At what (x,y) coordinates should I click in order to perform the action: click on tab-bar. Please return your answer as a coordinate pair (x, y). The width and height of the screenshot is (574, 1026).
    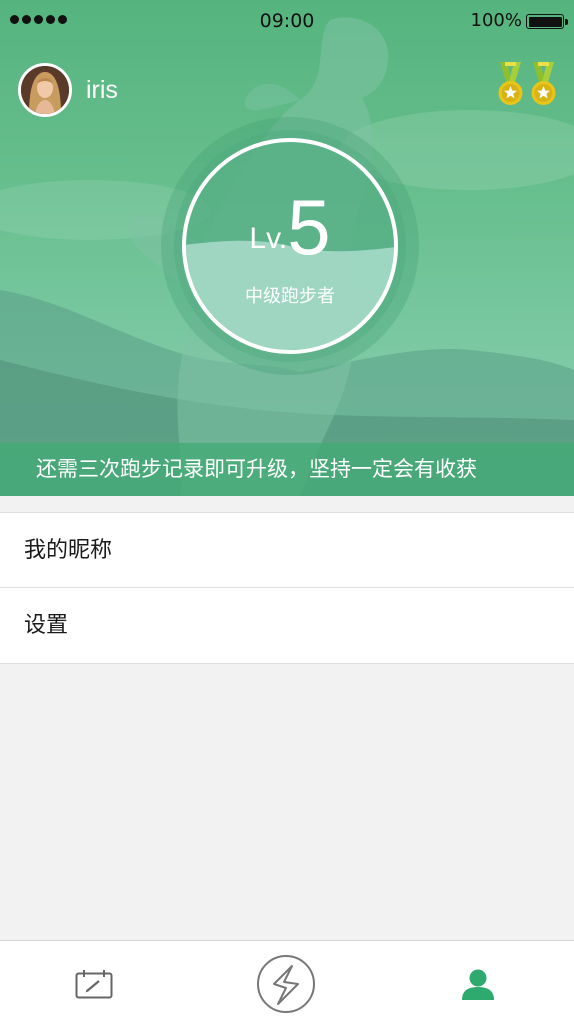
    Looking at the image, I should click on (287, 983).